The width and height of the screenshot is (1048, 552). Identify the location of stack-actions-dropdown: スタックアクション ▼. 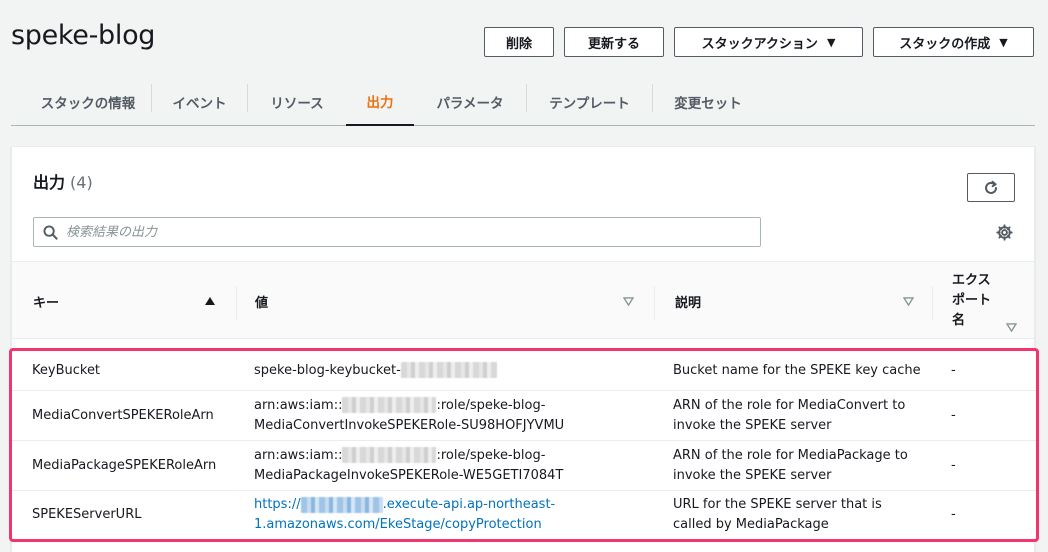
(768, 42).